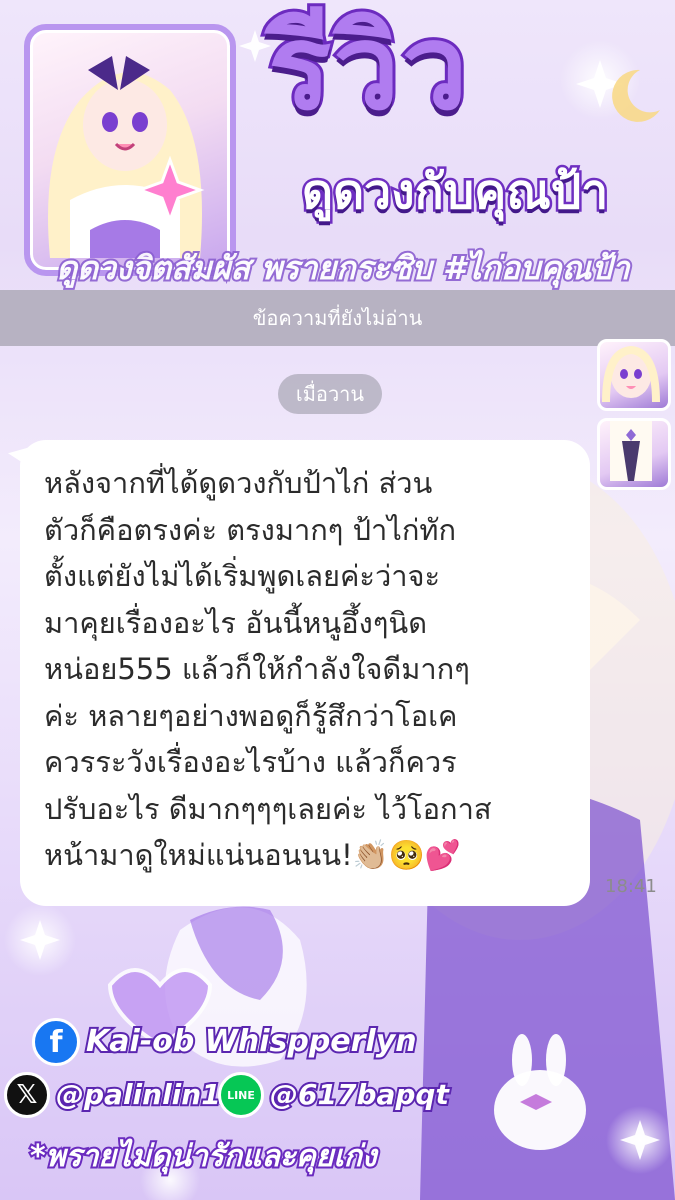 Image resolution: width=675 pixels, height=1200 pixels. What do you see at coordinates (250, 762) in the screenshot?
I see `message-line: ควรระวังเรื่องอะไรบ้าง แล้วก็ควร` at bounding box center [250, 762].